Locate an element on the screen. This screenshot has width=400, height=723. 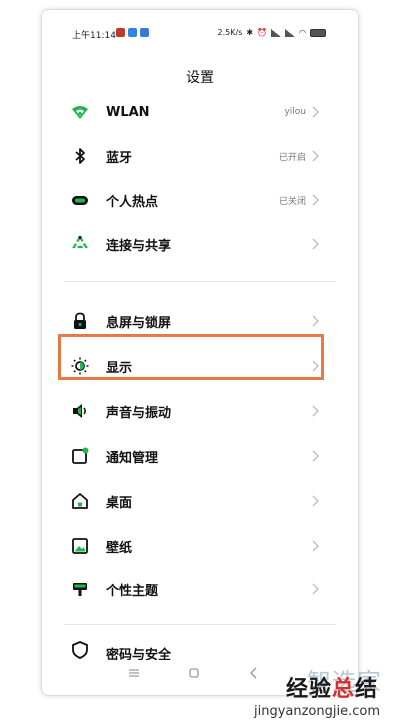
settings-item-value: 已关闭 is located at coordinates (292, 201).